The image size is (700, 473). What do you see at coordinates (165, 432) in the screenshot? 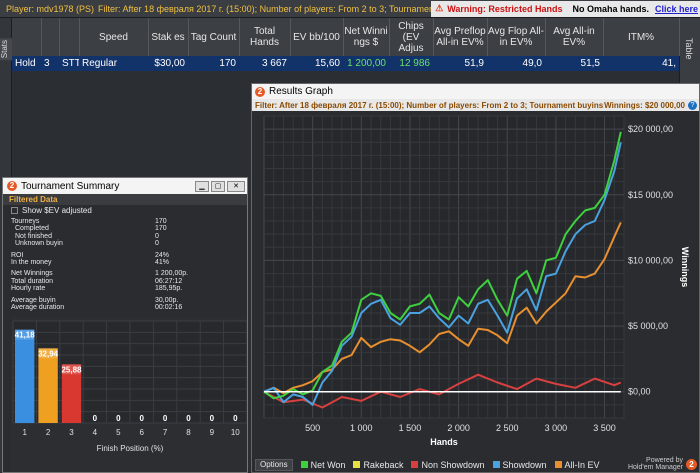
I see `x-tick-label: 7` at bounding box center [165, 432].